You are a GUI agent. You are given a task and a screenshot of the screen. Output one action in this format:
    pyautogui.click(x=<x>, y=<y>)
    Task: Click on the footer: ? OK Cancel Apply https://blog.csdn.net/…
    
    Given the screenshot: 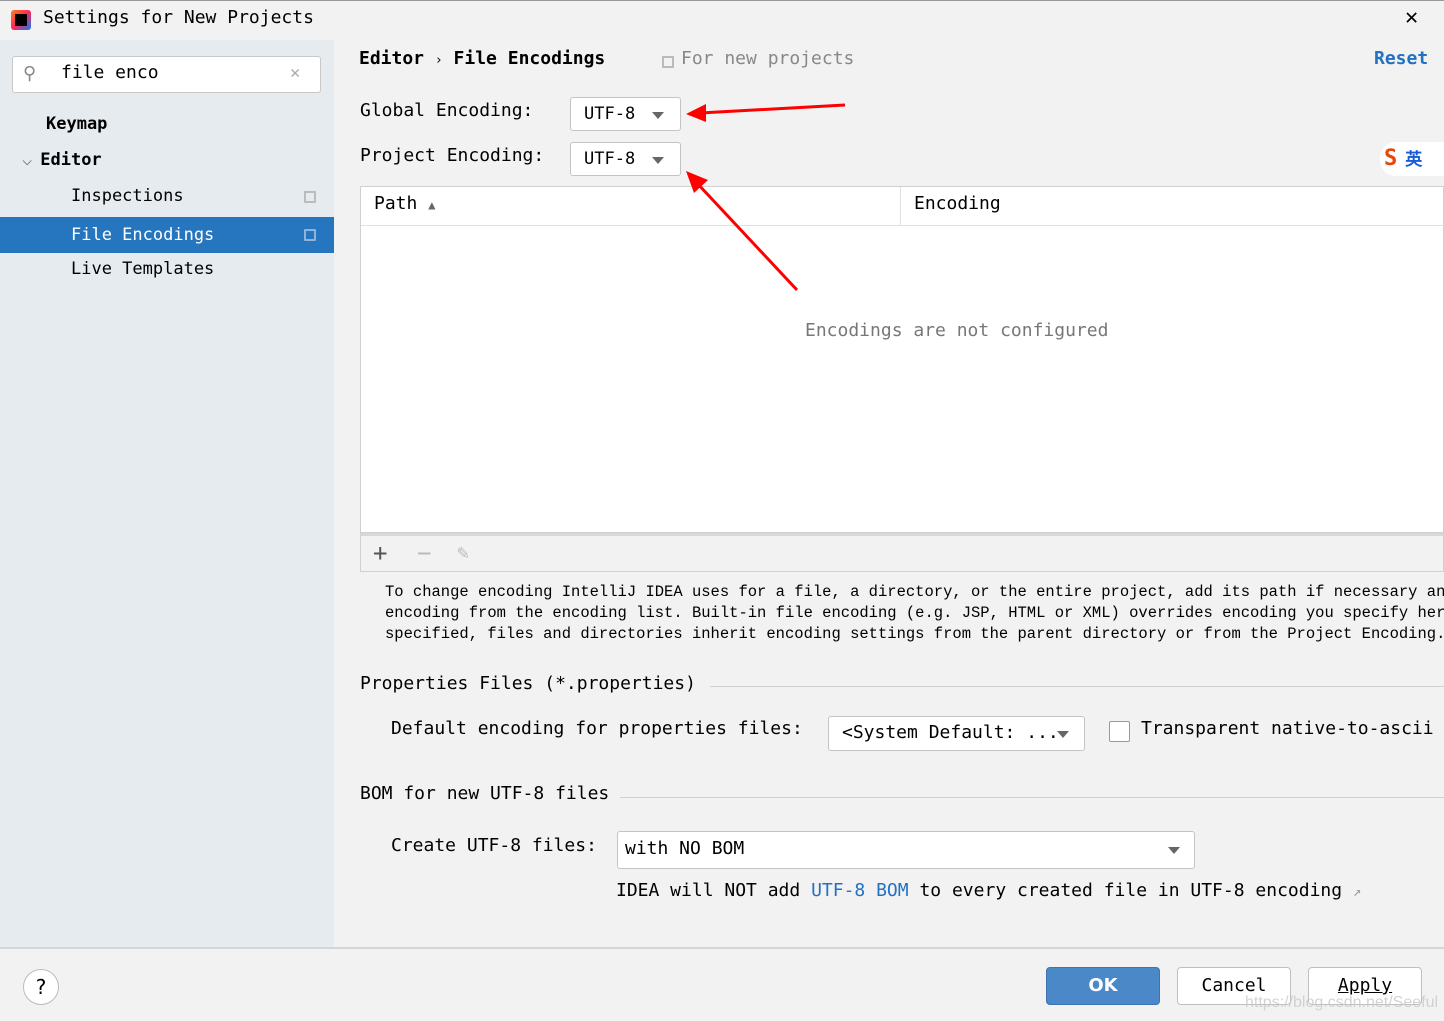 What is the action you would take?
    pyautogui.click(x=722, y=984)
    